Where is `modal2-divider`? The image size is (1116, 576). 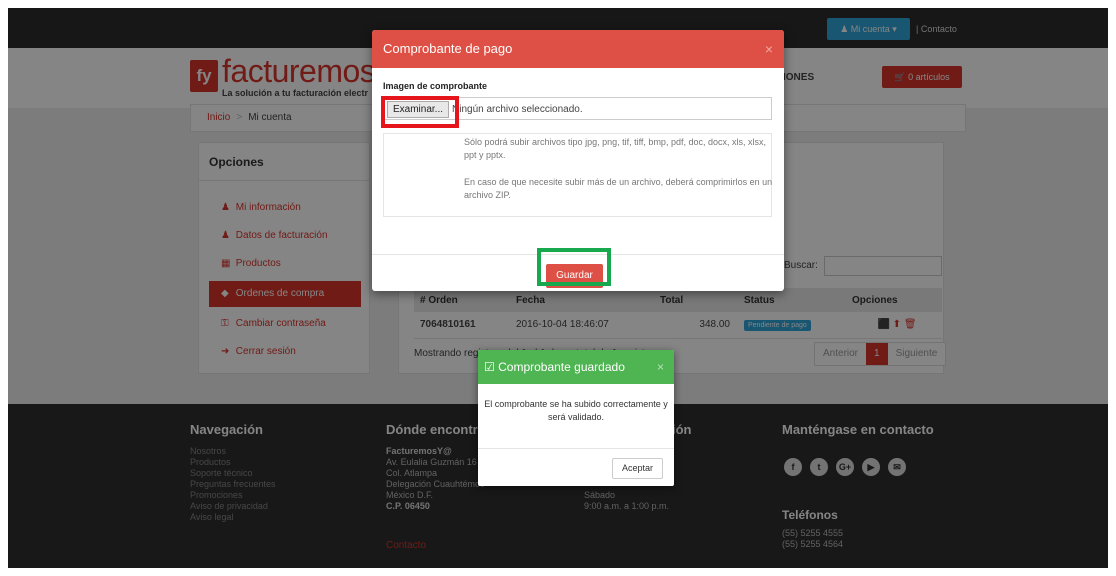 modal2-divider is located at coordinates (576, 448).